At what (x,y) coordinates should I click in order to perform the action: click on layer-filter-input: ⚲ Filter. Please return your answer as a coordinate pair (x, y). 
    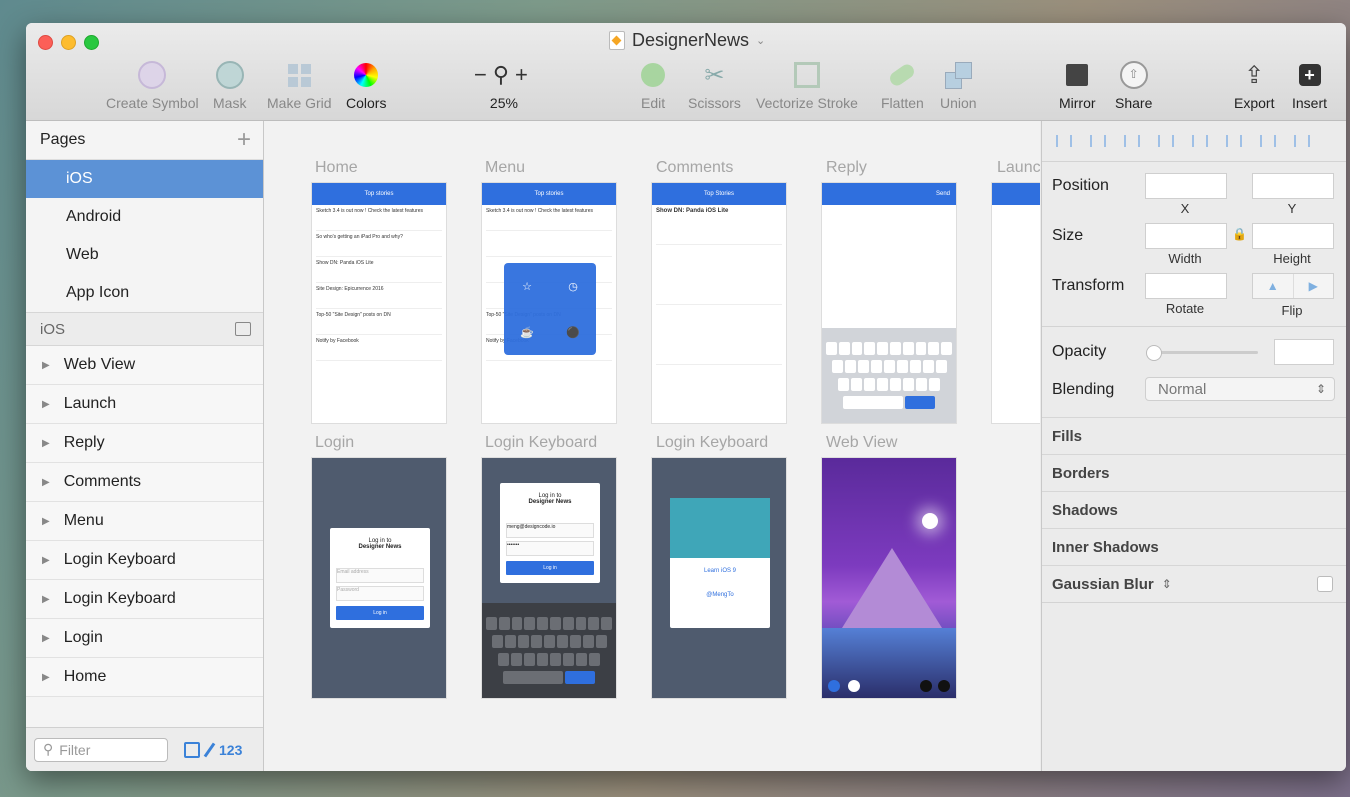
    Looking at the image, I should click on (101, 749).